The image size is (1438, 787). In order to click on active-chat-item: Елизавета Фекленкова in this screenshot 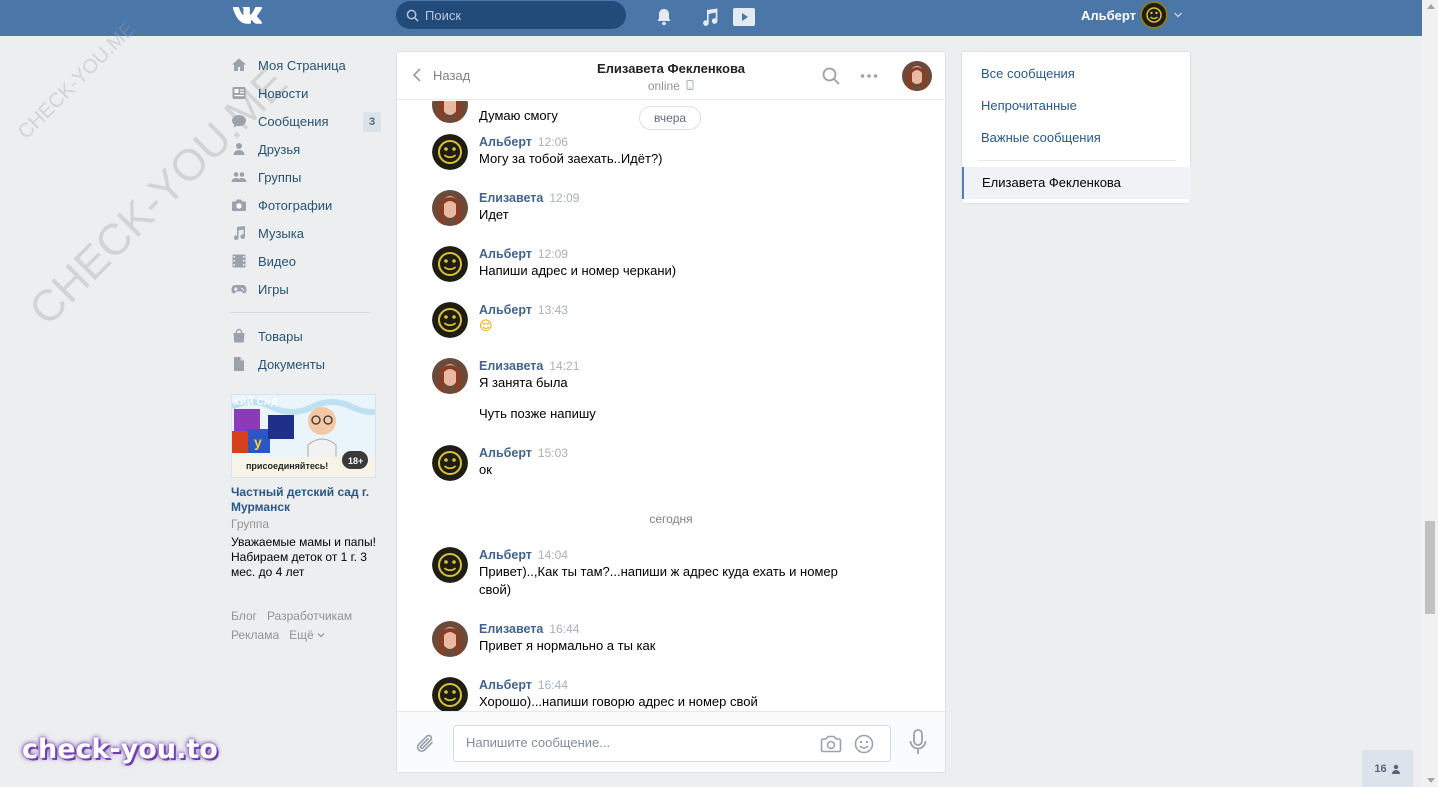, I will do `click(1076, 183)`.